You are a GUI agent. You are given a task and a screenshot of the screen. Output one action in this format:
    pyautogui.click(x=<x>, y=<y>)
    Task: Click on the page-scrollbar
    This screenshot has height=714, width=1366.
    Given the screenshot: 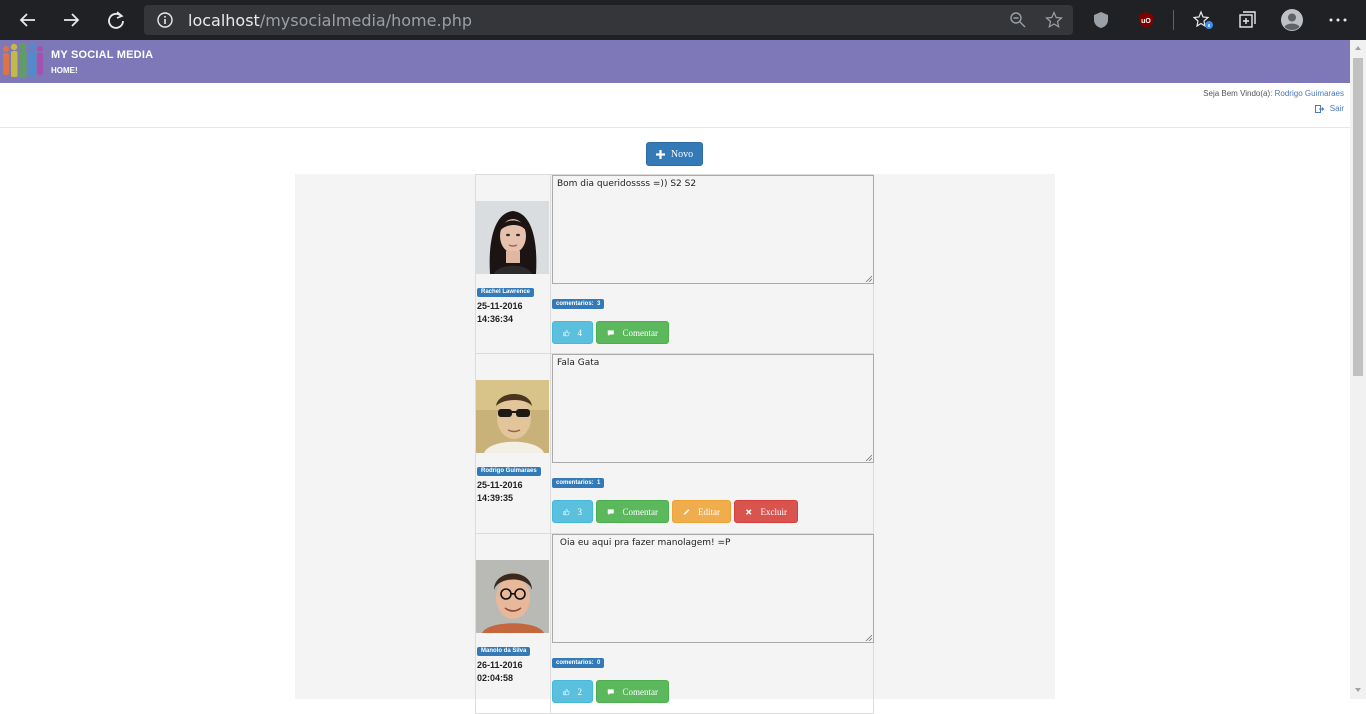 What is the action you would take?
    pyautogui.click(x=1358, y=369)
    